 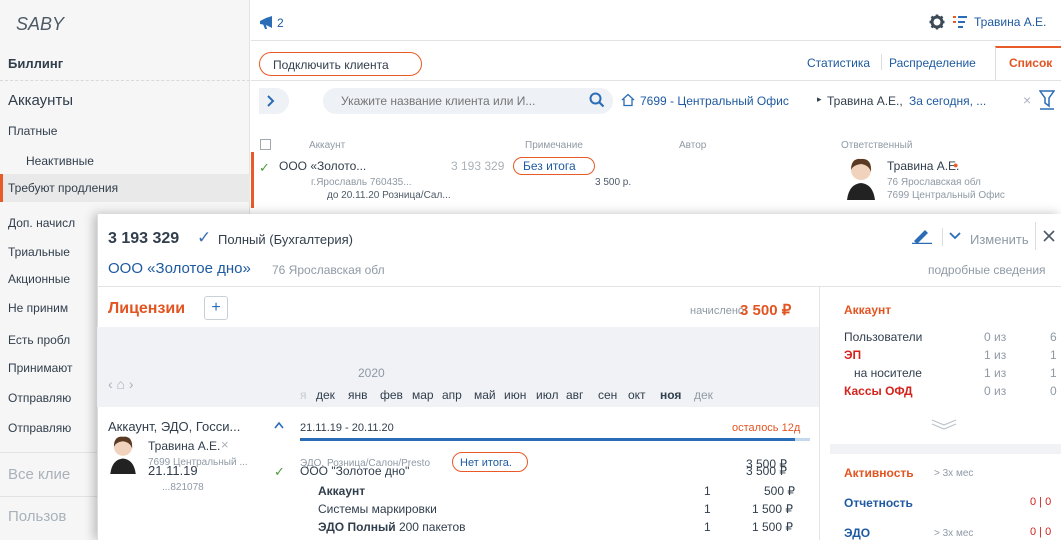 What do you see at coordinates (327, 145) in the screenshot?
I see `column-header-account: Аккаунт` at bounding box center [327, 145].